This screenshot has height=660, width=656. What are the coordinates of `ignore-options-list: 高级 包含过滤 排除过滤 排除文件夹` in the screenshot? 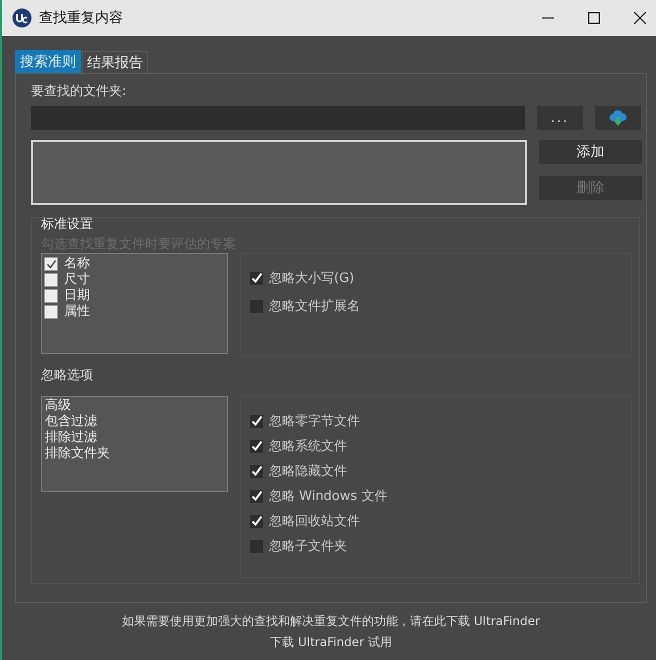 It's located at (134, 444).